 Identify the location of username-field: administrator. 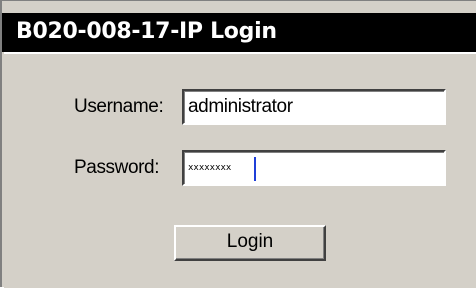
(314, 107).